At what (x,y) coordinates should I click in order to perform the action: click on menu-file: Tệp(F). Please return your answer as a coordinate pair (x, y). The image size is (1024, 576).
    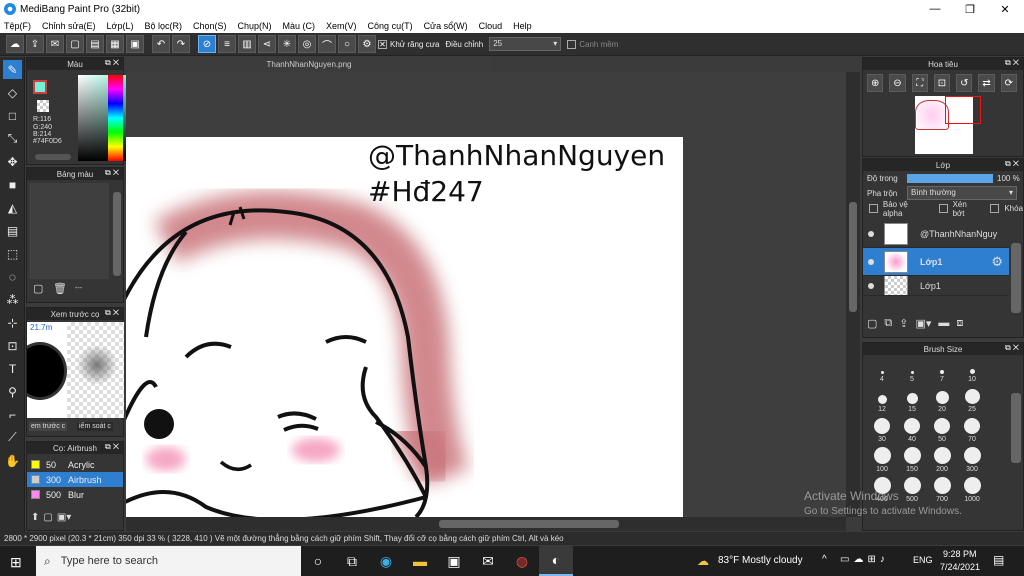
    Looking at the image, I should click on (17, 26).